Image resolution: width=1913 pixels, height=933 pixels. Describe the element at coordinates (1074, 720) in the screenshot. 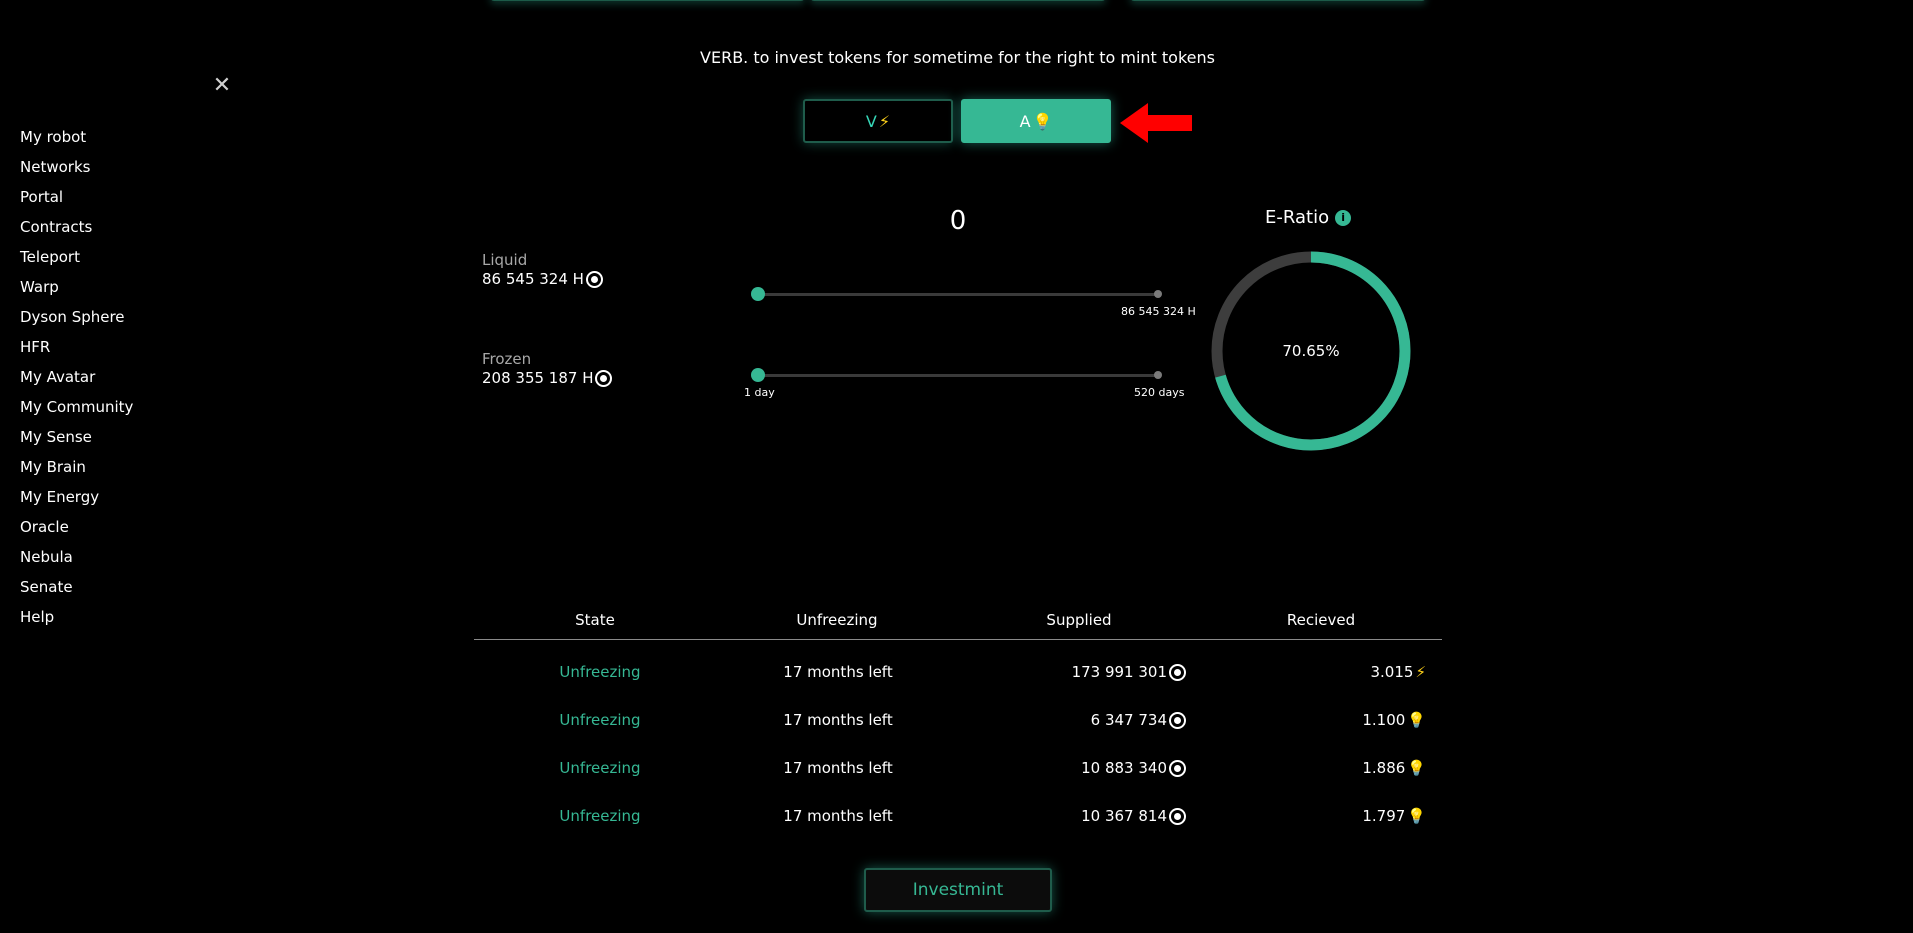

I see `supplied-cell: 6 347 734` at that location.